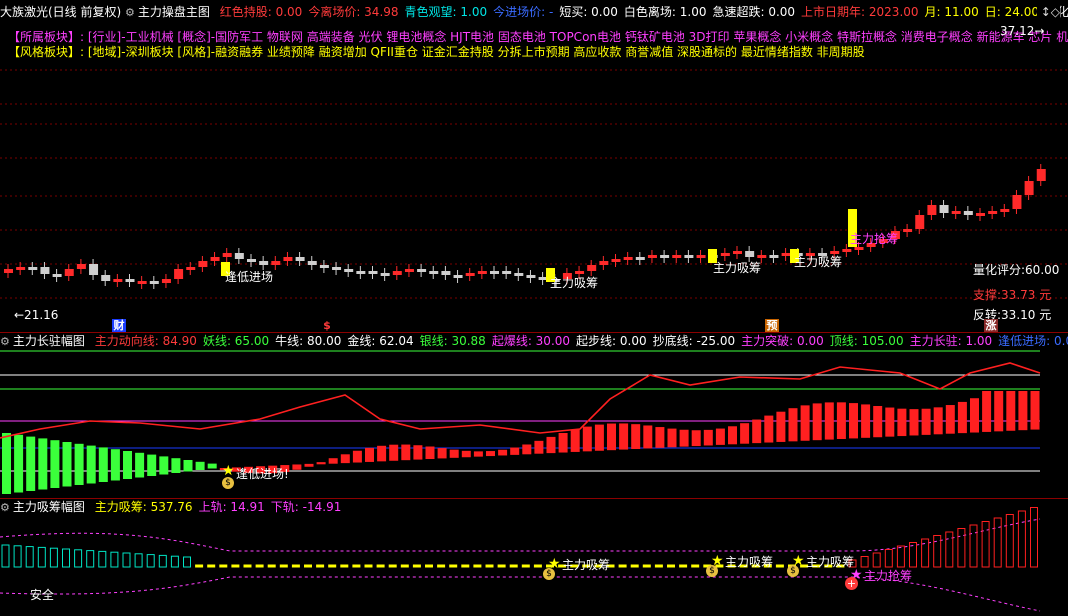 The width and height of the screenshot is (1068, 616). I want to click on forecast-marker: 预, so click(772, 325).